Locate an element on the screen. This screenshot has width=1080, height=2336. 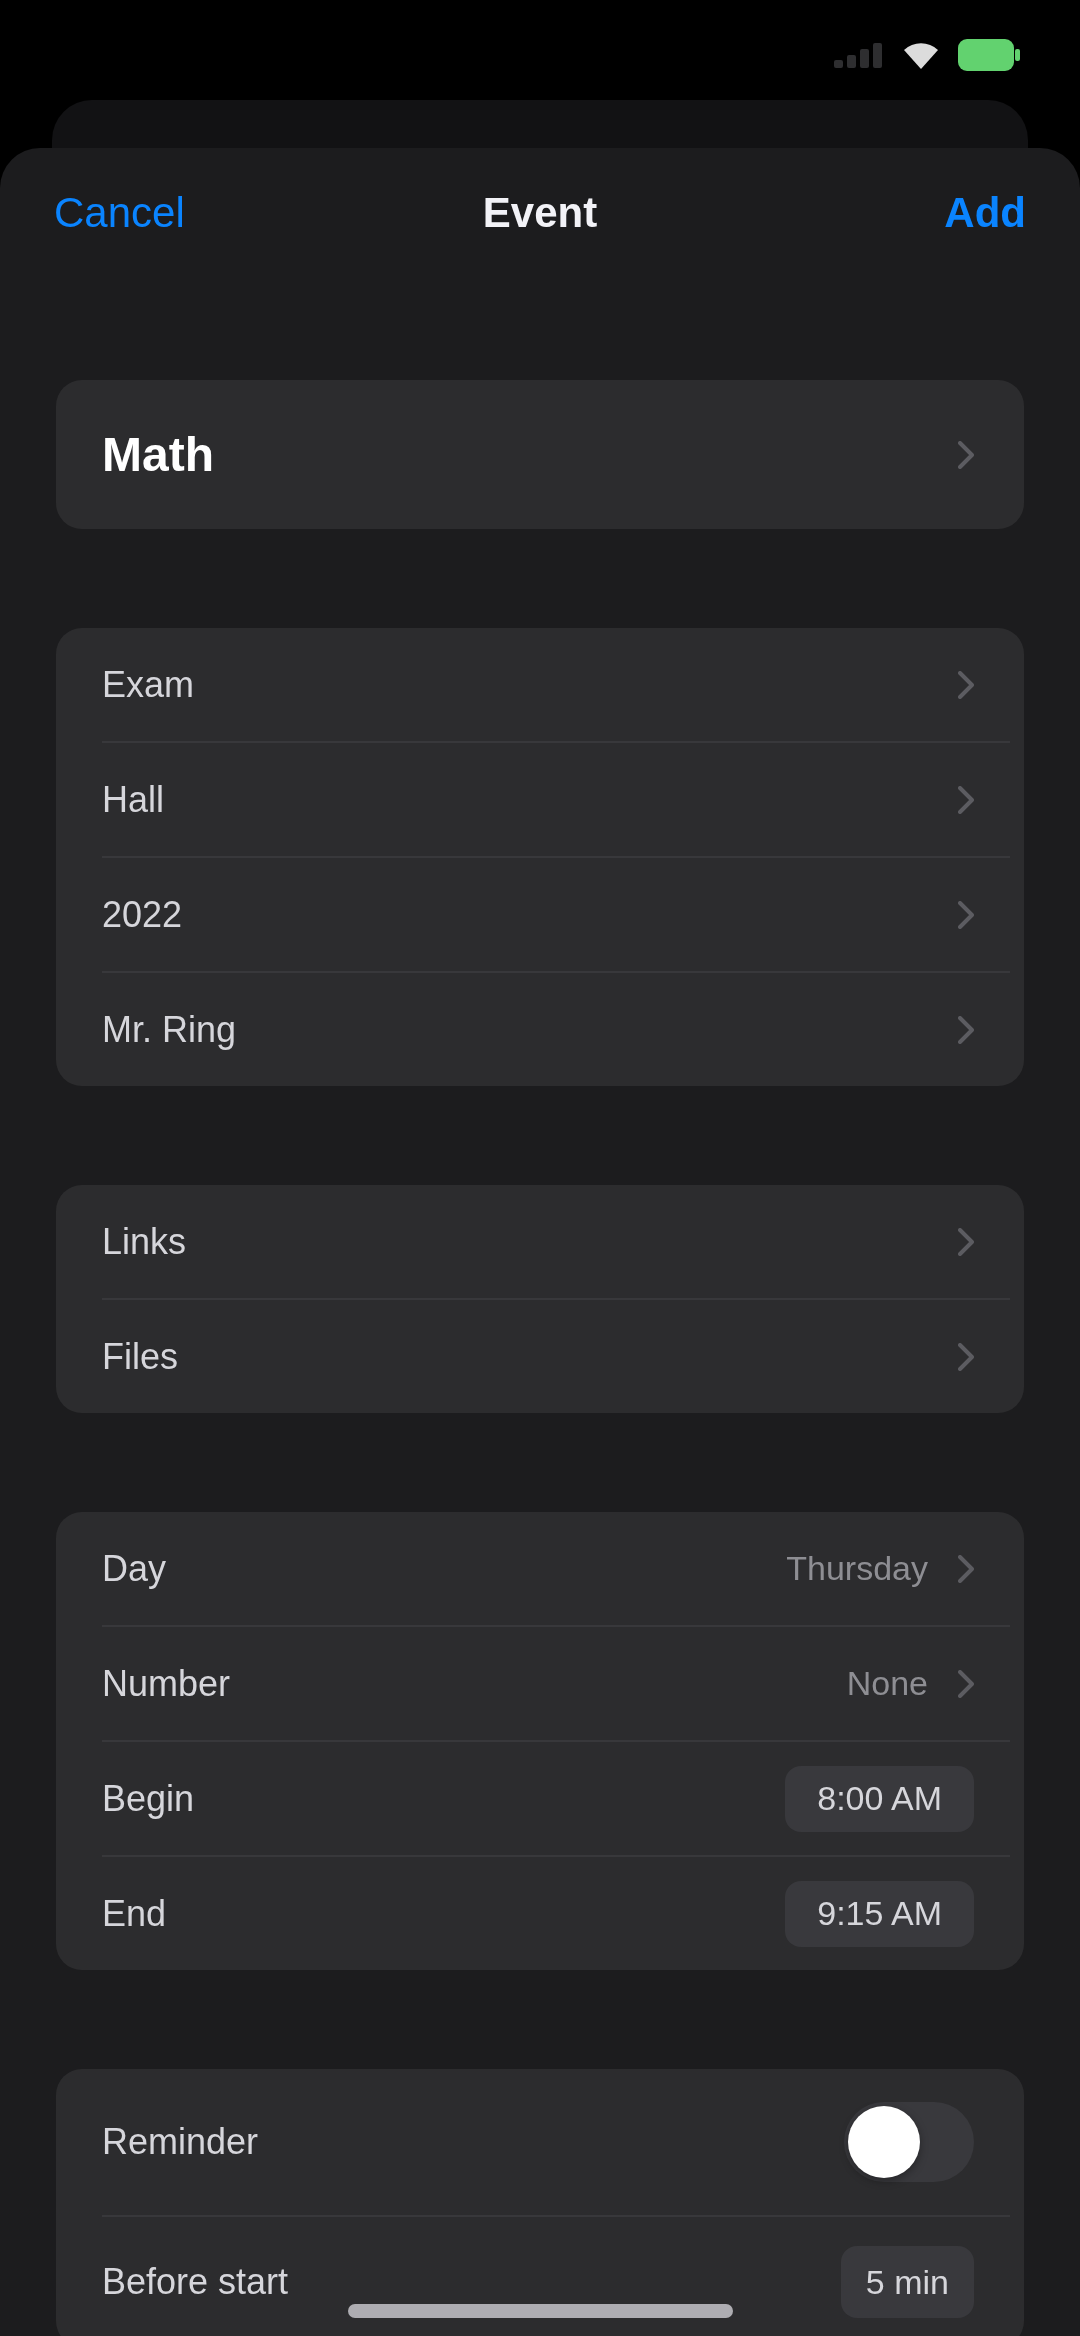
cancel-button: Cancel is located at coordinates (119, 213).